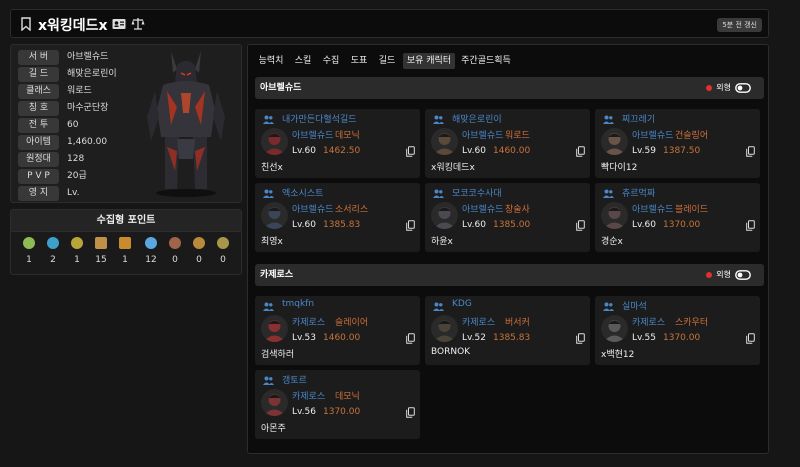  What do you see at coordinates (337, 330) in the screenshot?
I see `character-card: tmqkfn 카제로스 슬레이어 Lv.53 1460.00 검색하러` at bounding box center [337, 330].